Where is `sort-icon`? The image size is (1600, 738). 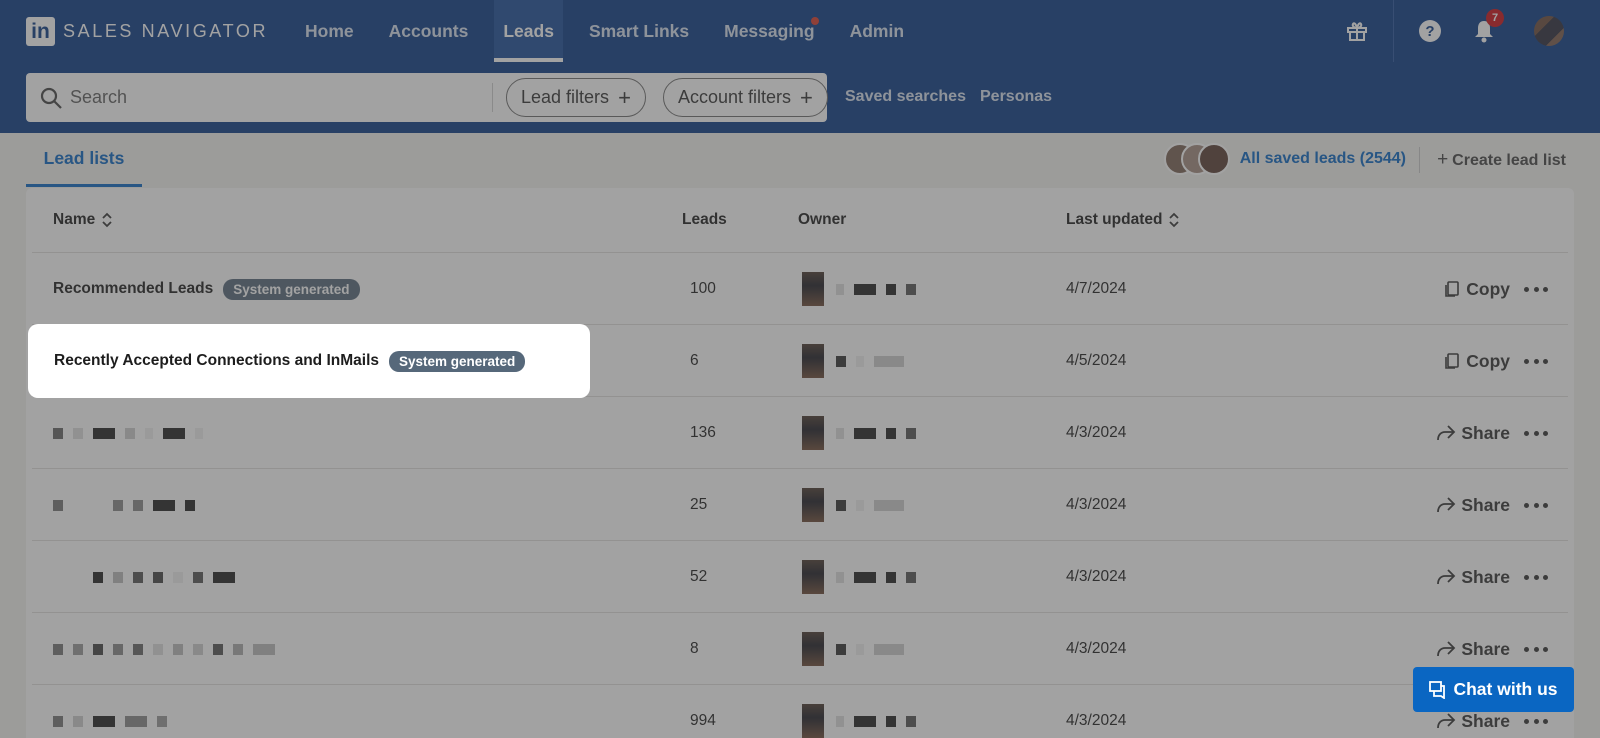 sort-icon is located at coordinates (1174, 220).